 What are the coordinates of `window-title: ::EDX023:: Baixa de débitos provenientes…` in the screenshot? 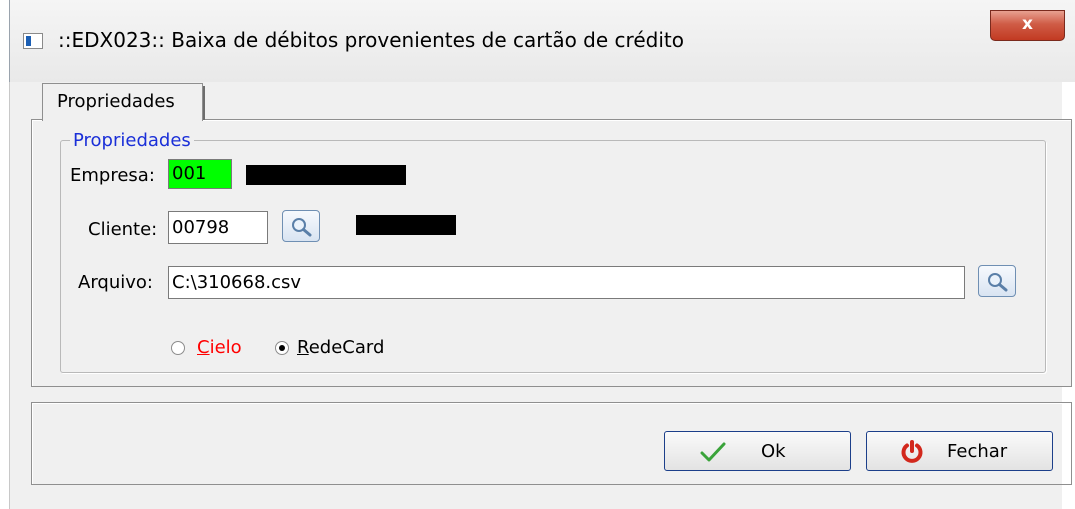 It's located at (371, 40).